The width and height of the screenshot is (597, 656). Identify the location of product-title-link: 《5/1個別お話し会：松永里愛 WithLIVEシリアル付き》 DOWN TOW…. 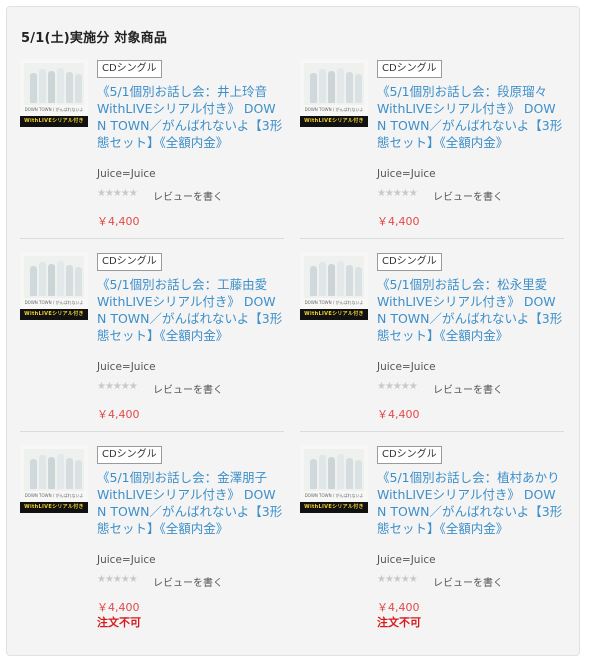
(469, 310).